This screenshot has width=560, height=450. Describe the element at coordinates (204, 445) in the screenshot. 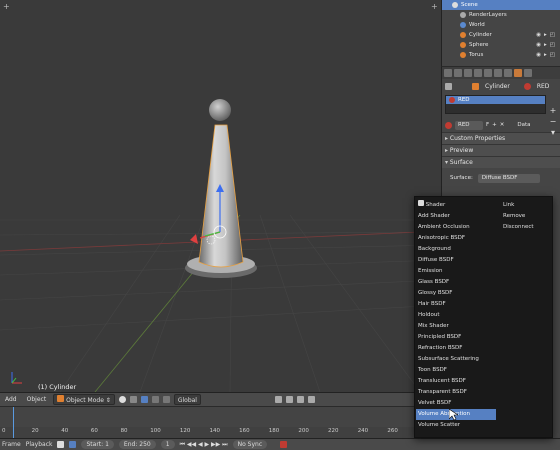

I see `playback-controls-icon: ⏮ ◀◀ ◀ ▶ ▶▶ ⏭` at that location.